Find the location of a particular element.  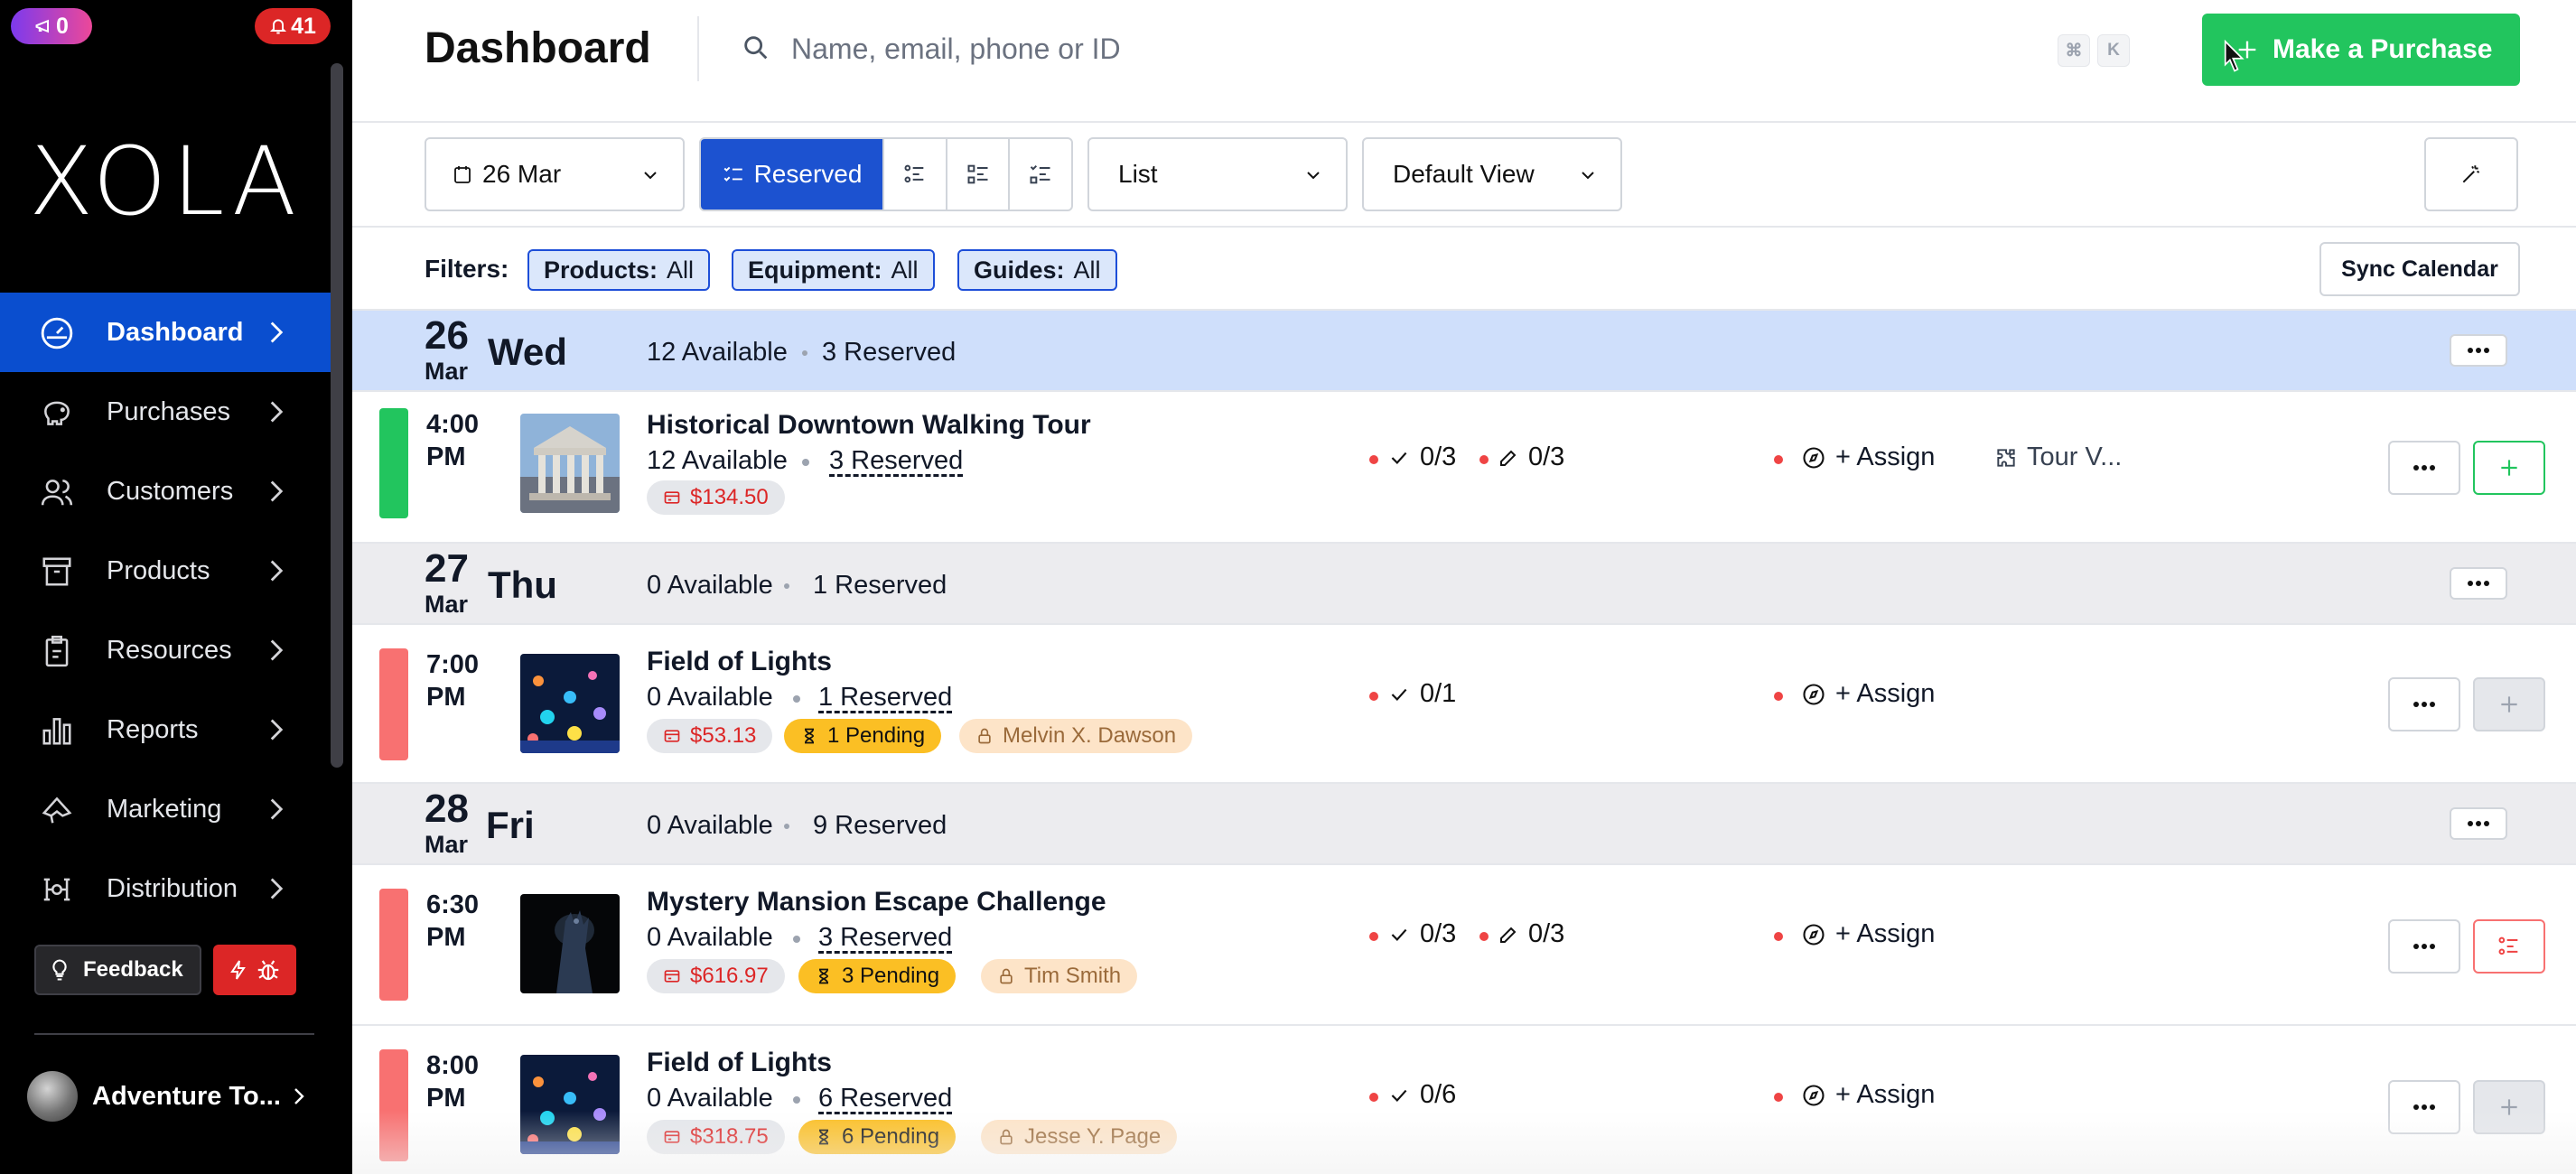

sidebar-item-customers: Customers is located at coordinates (165, 491).